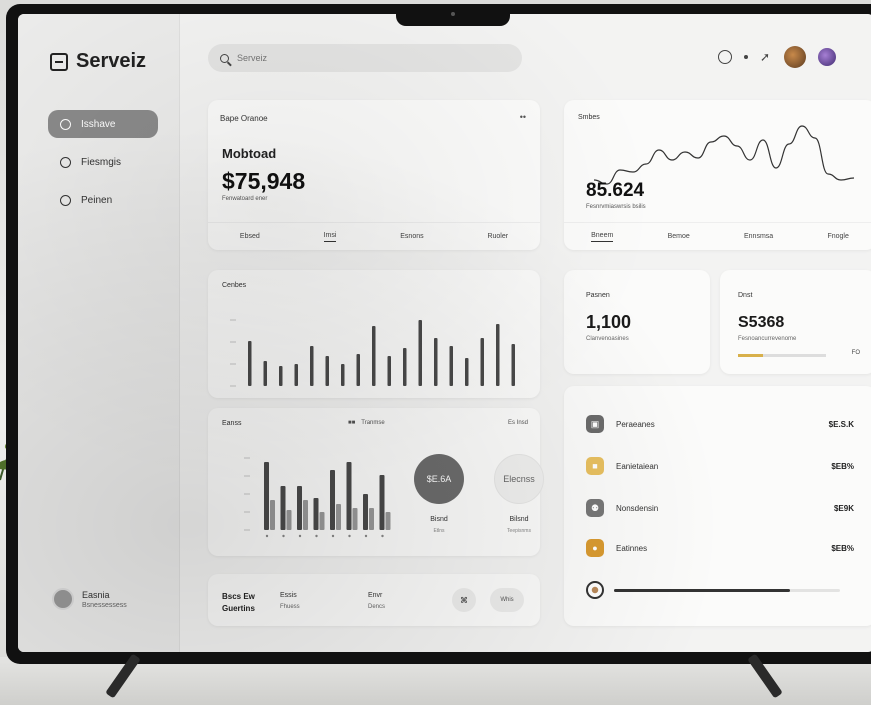  What do you see at coordinates (59, 61) in the screenshot?
I see `logo-icon` at bounding box center [59, 61].